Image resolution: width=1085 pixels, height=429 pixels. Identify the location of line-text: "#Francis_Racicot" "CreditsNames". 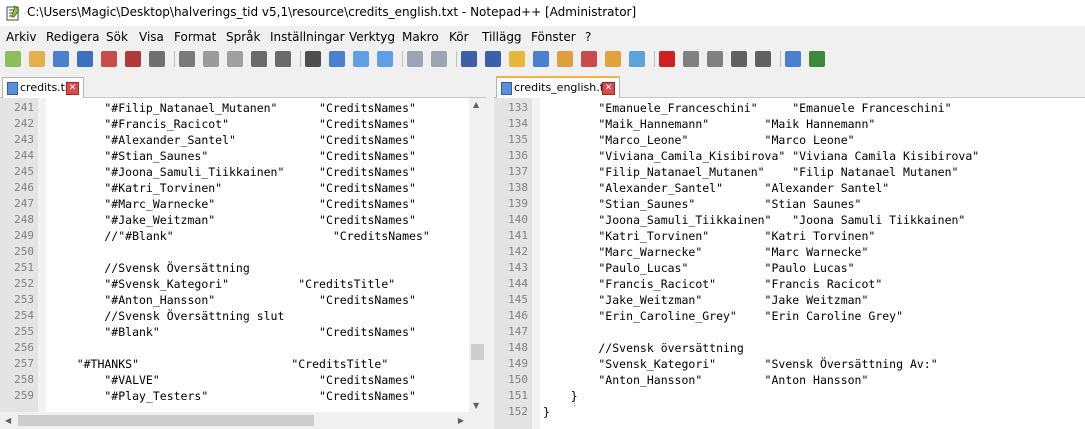
(232, 124).